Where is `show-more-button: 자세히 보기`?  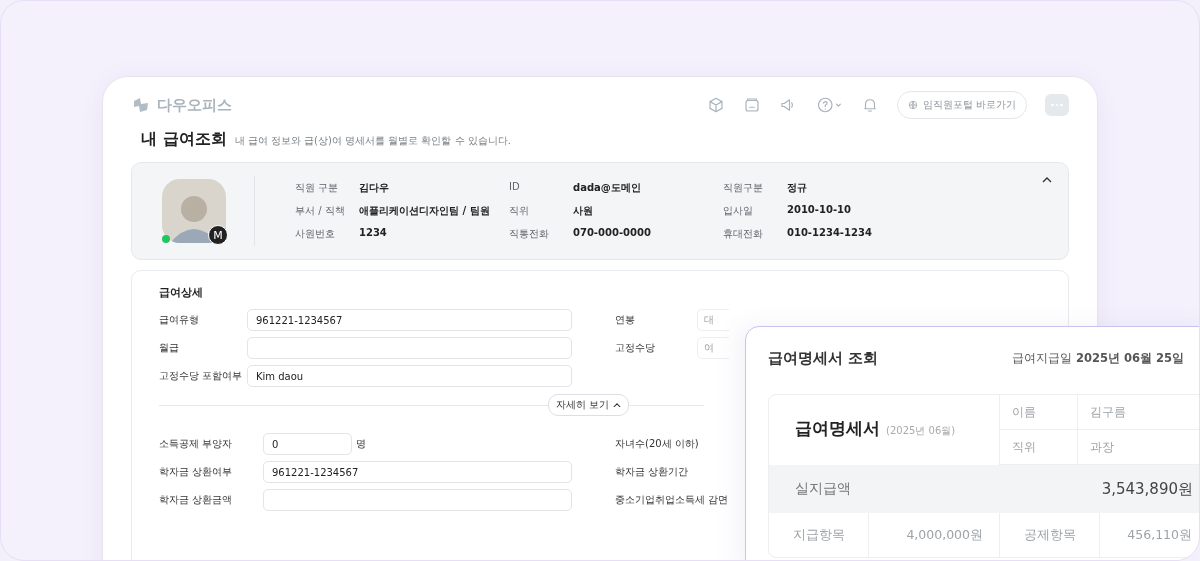
show-more-button: 자세히 보기 is located at coordinates (588, 405).